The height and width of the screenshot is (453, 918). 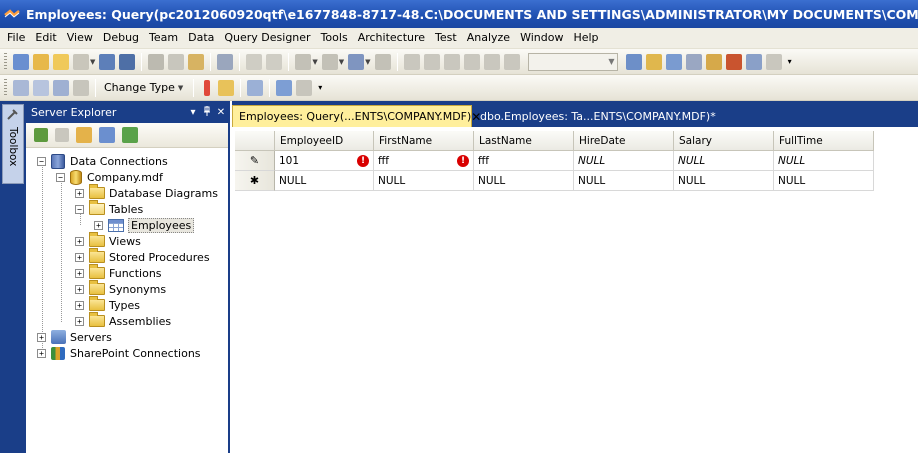 I want to click on refresh-icon, so click(x=41, y=135).